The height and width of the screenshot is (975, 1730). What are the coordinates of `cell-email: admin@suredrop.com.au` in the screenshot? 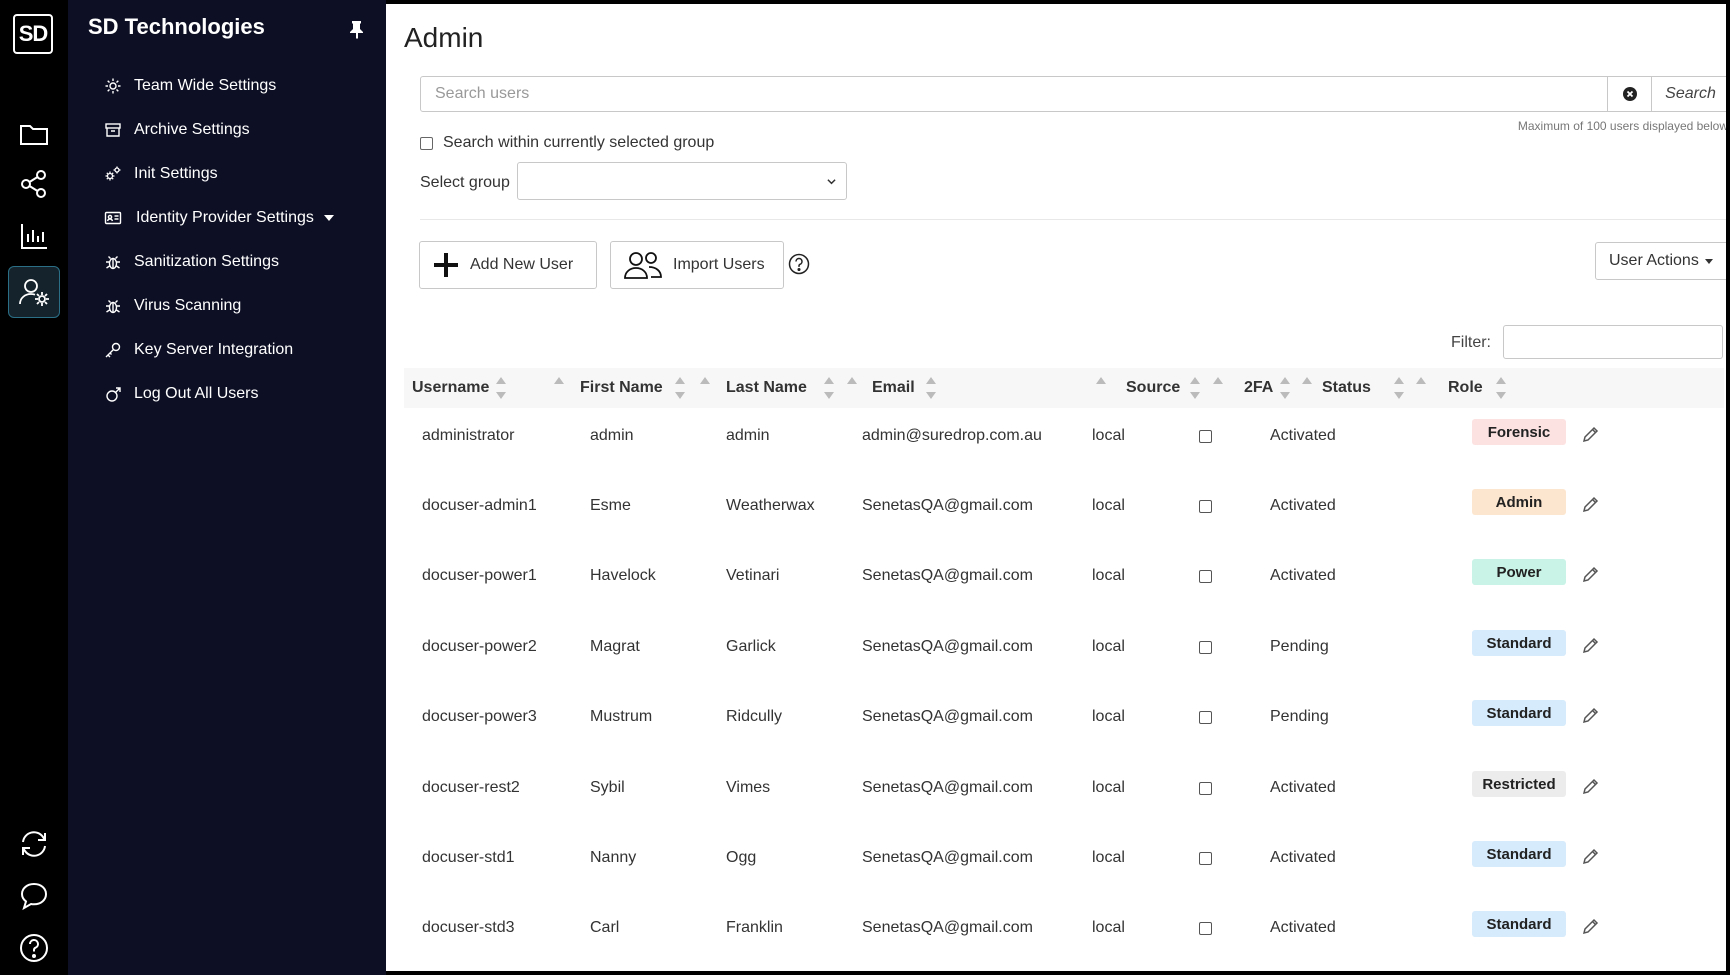 It's located at (952, 435).